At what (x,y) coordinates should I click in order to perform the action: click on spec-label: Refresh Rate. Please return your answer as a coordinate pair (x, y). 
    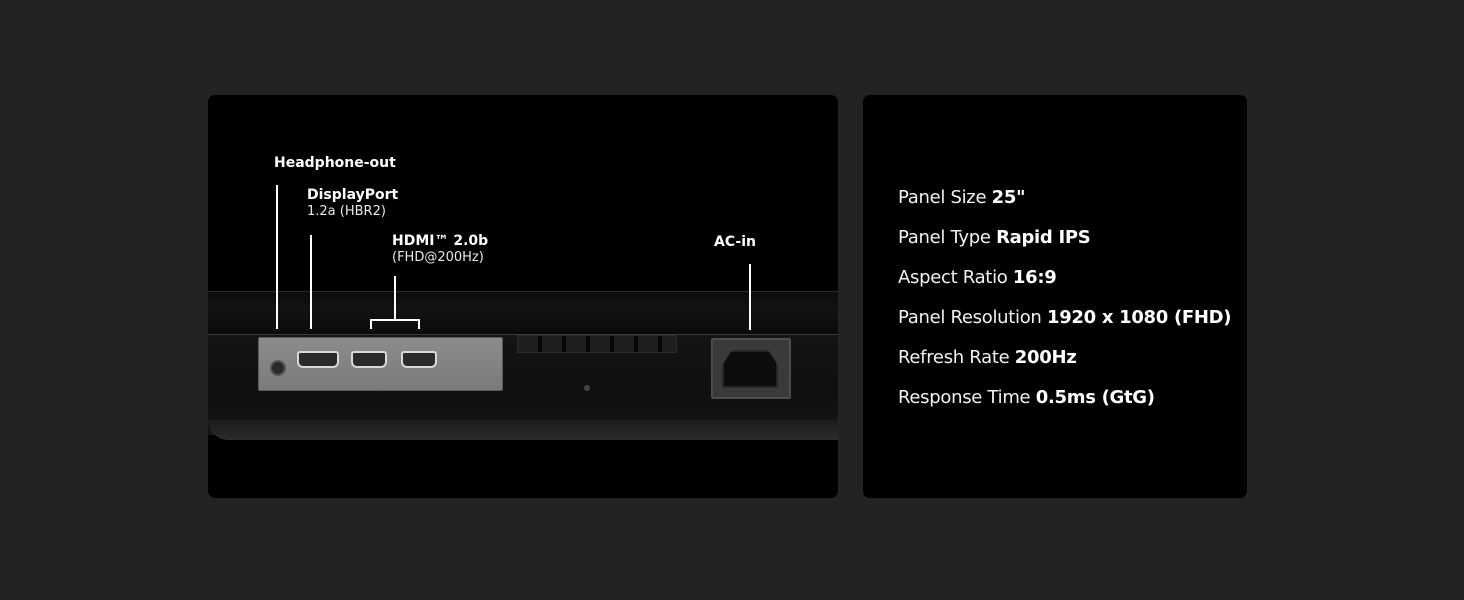
    Looking at the image, I should click on (954, 357).